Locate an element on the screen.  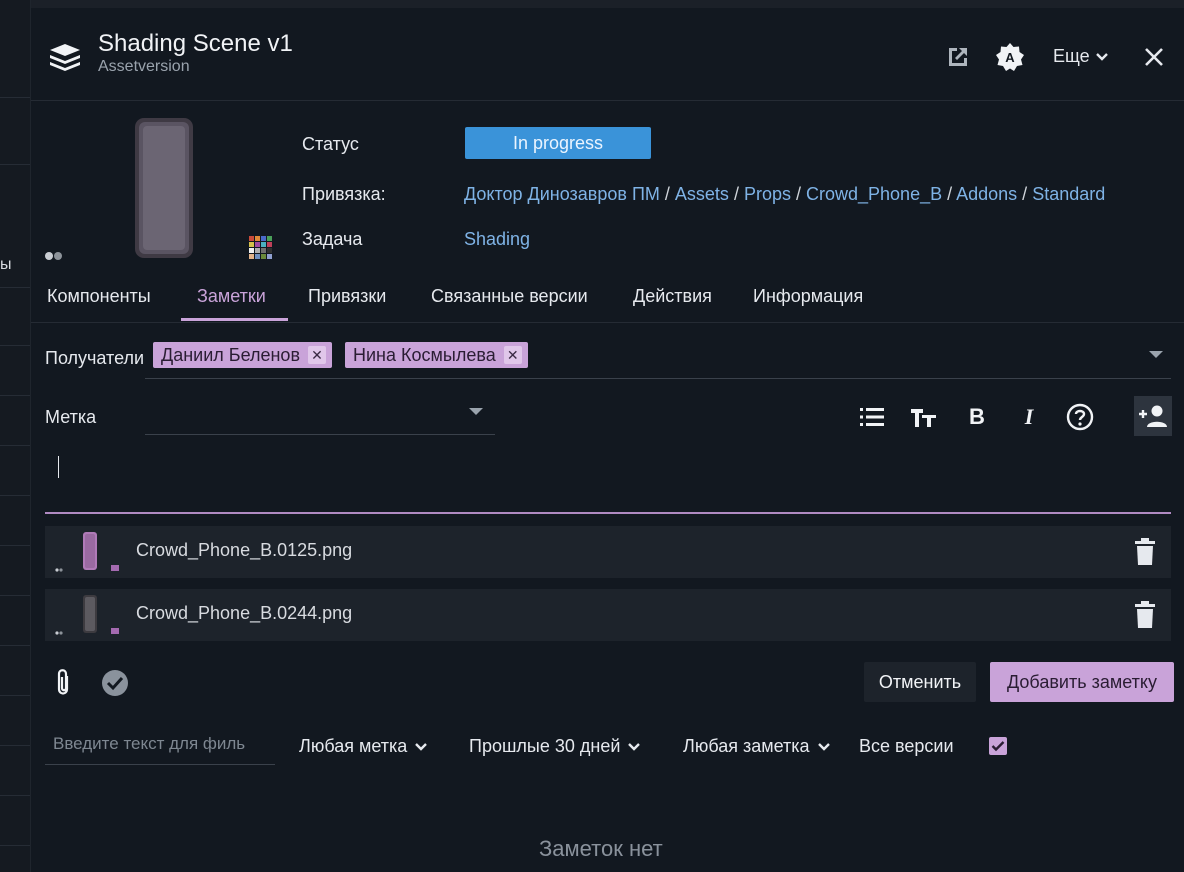
check-circle-icon is located at coordinates (115, 683).